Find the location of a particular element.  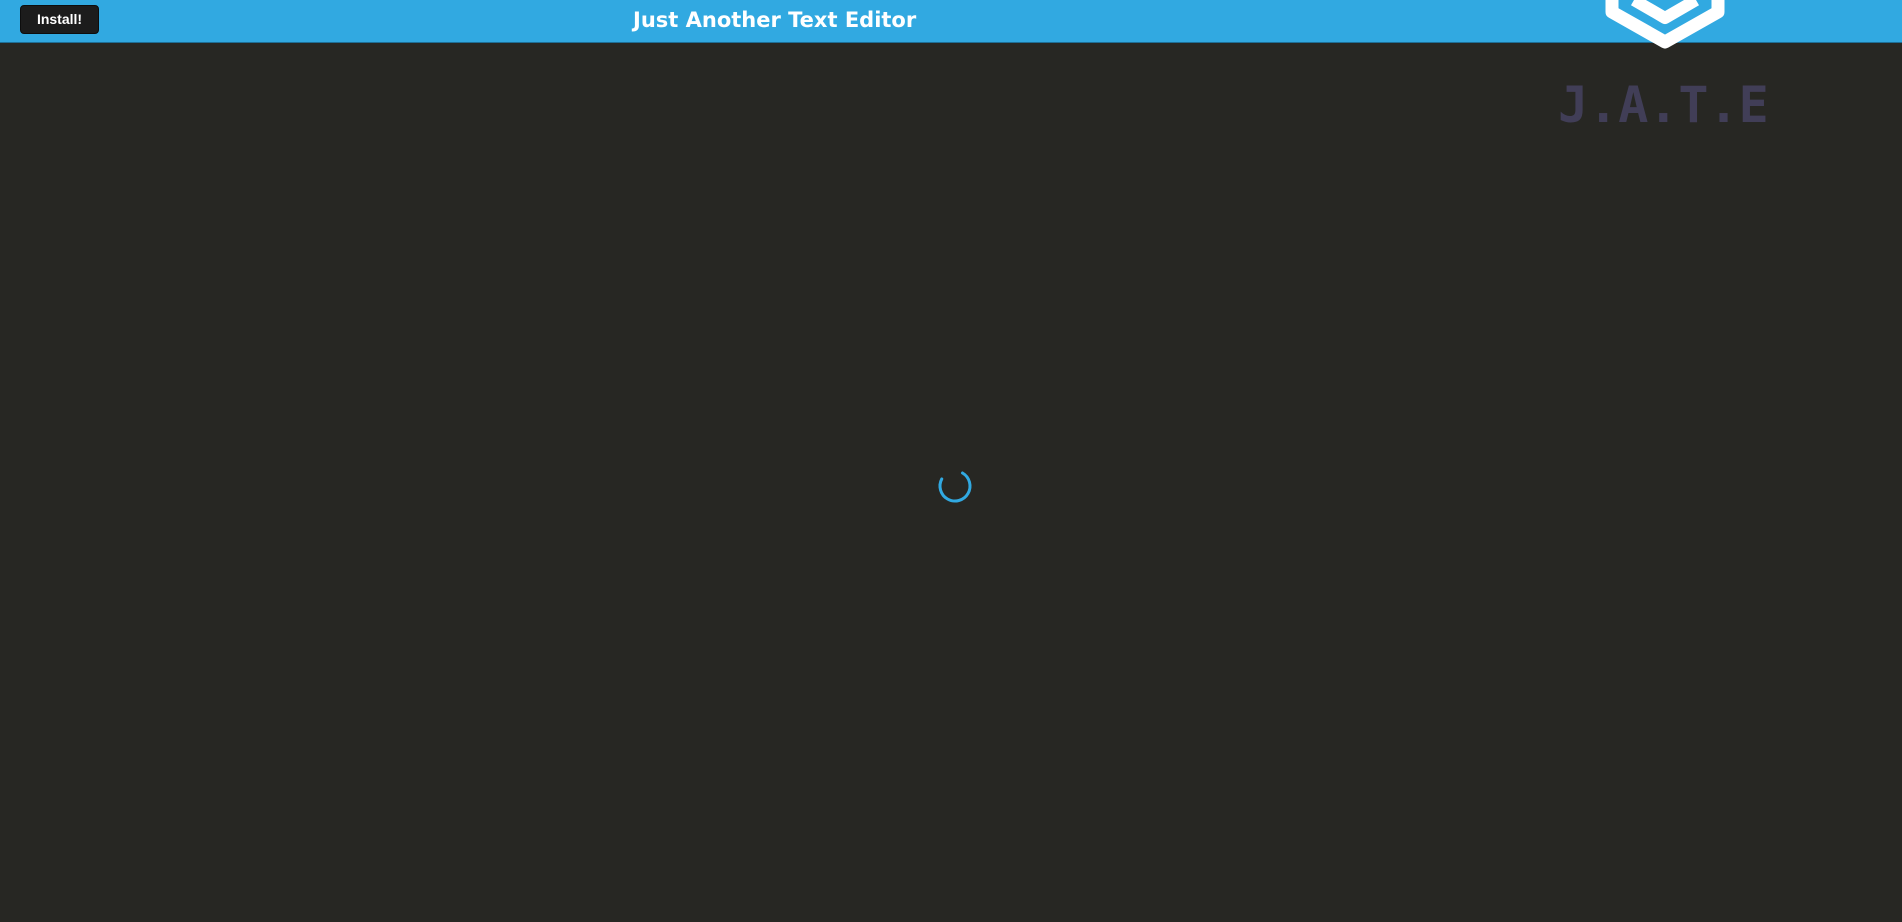

loading-spinner-icon is located at coordinates (955, 486).